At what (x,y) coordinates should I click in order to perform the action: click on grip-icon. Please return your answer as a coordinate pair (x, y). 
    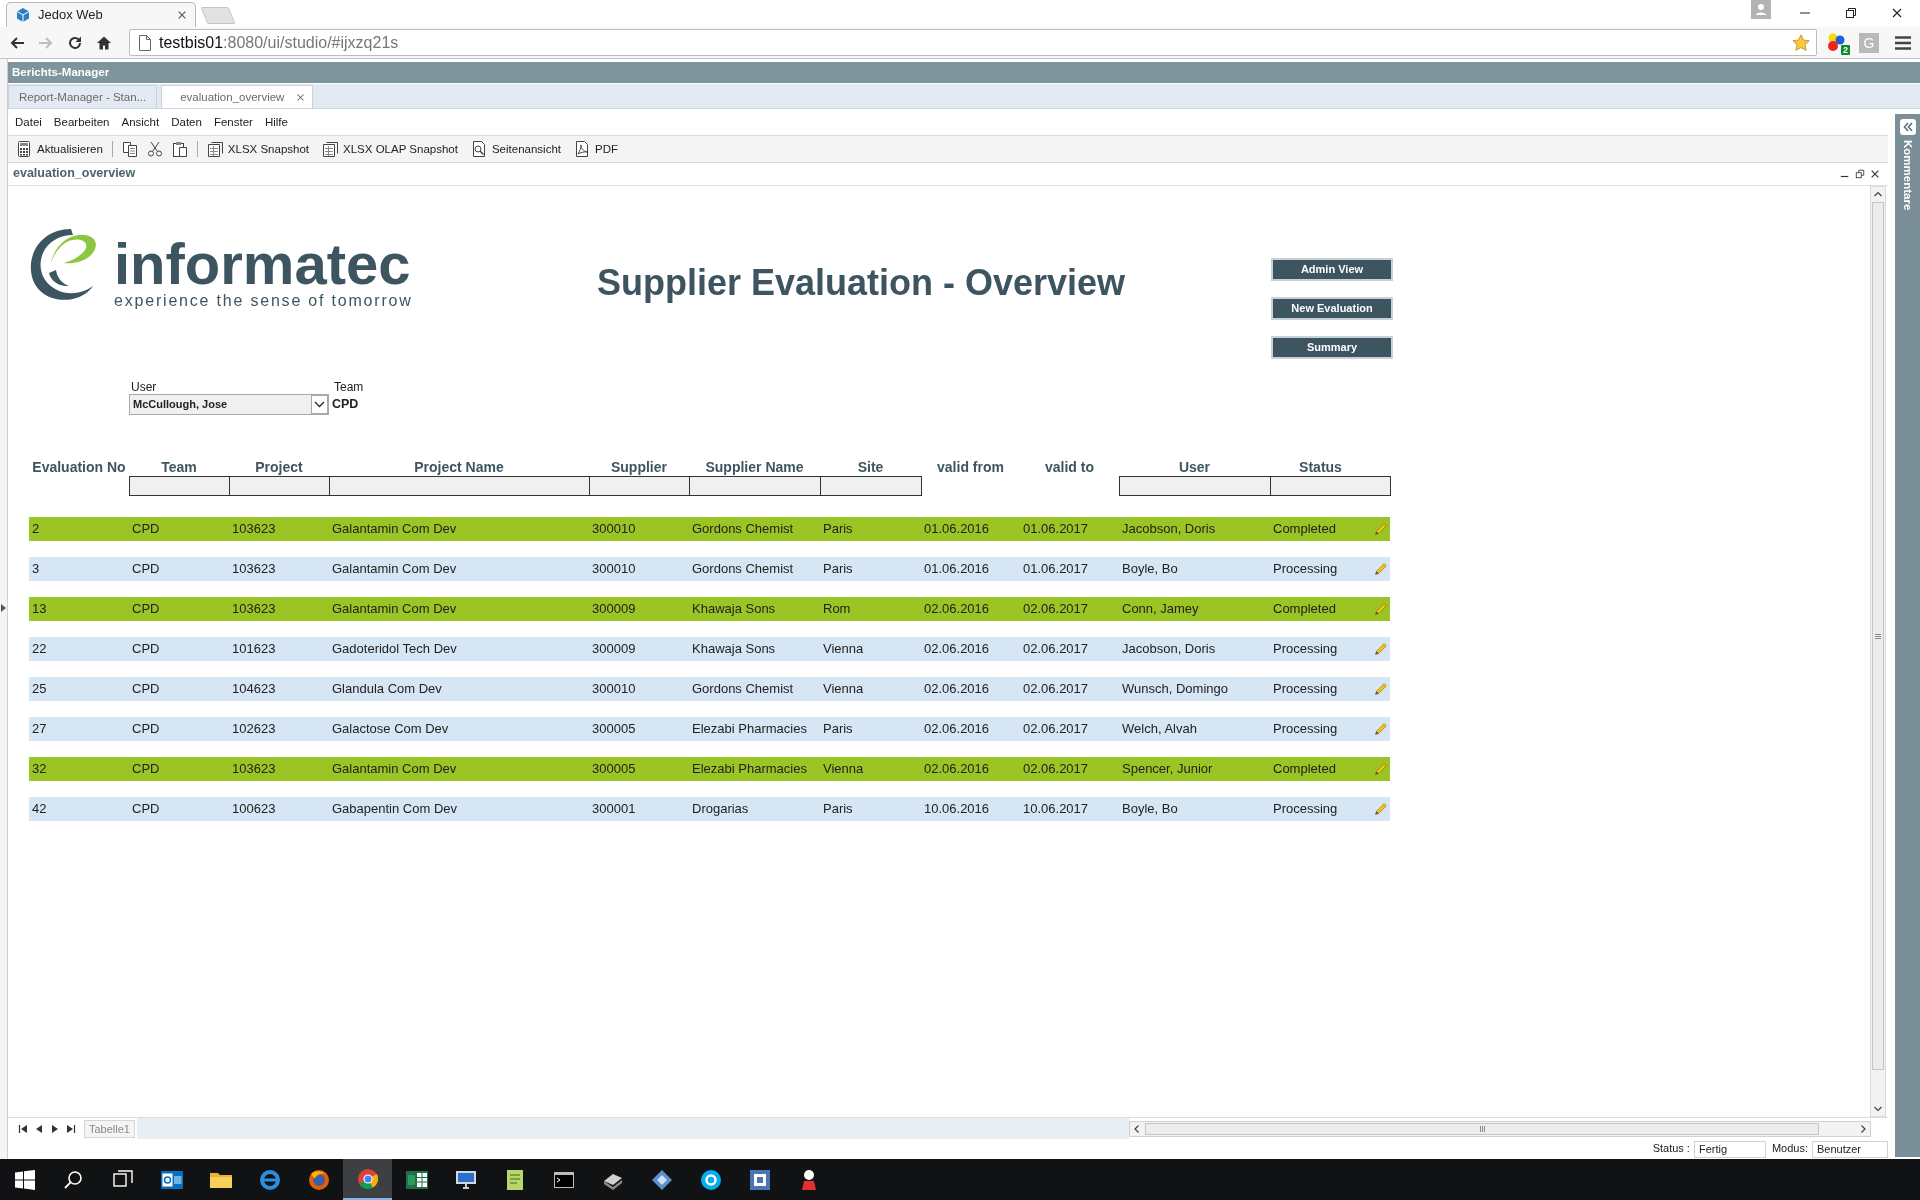
    Looking at the image, I should click on (1482, 1128).